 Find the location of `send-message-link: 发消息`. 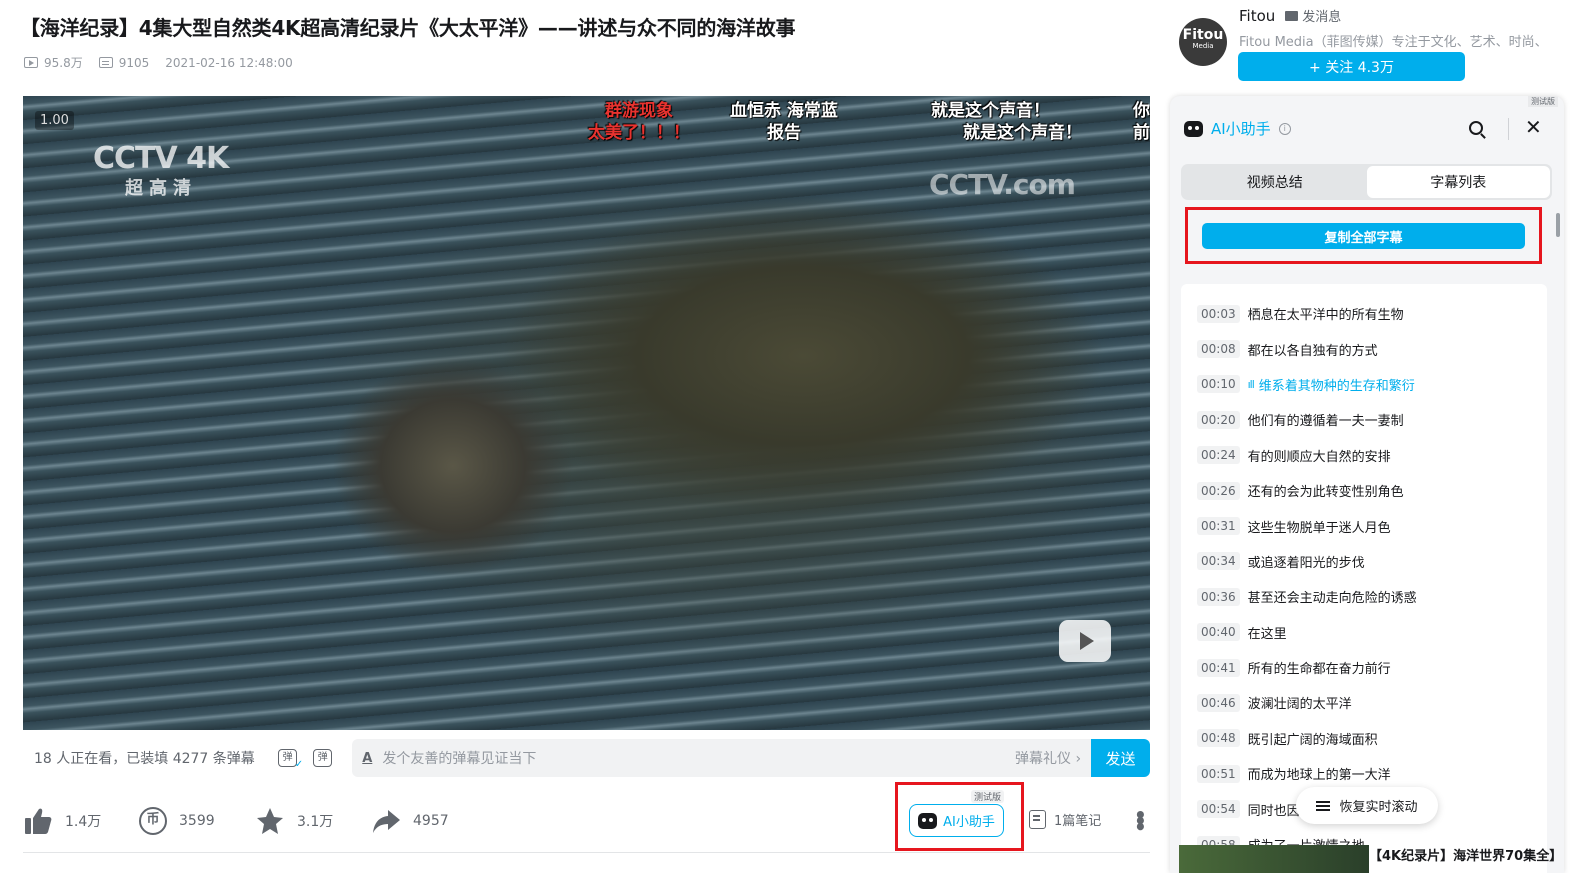

send-message-link: 发消息 is located at coordinates (1313, 15).